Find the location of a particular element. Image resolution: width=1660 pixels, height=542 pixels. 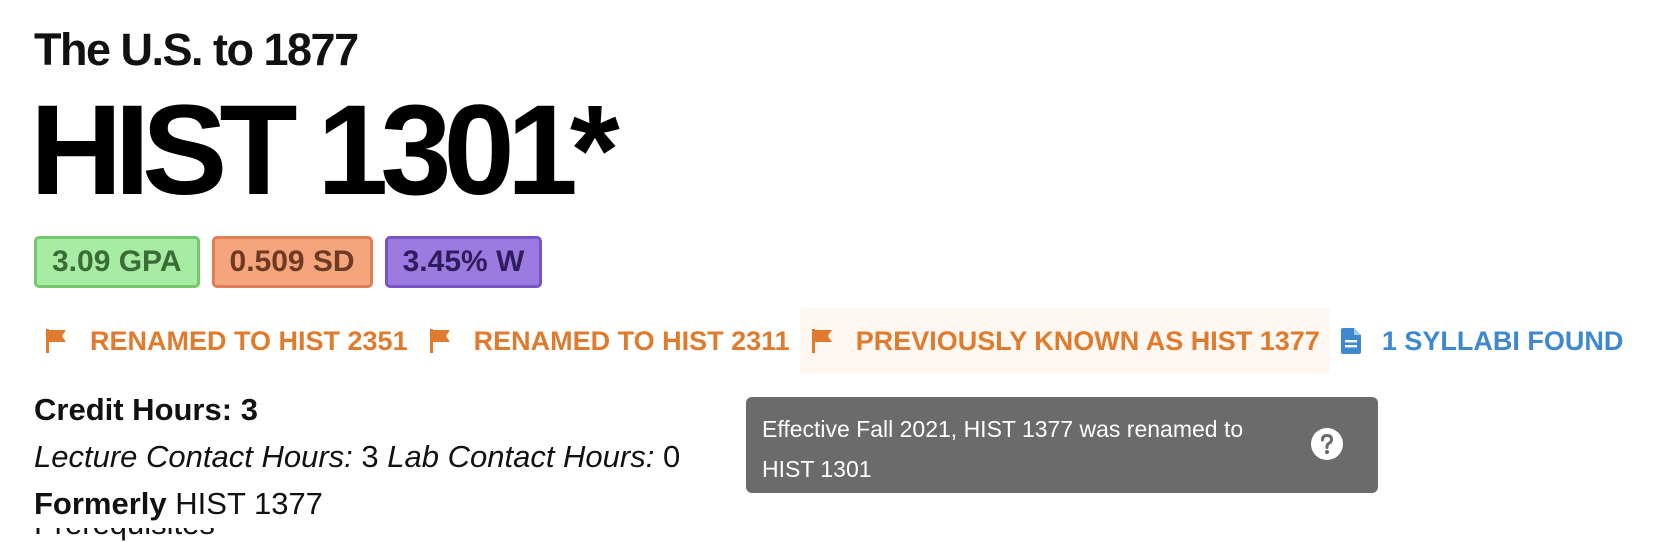

help-icon is located at coordinates (1327, 450).